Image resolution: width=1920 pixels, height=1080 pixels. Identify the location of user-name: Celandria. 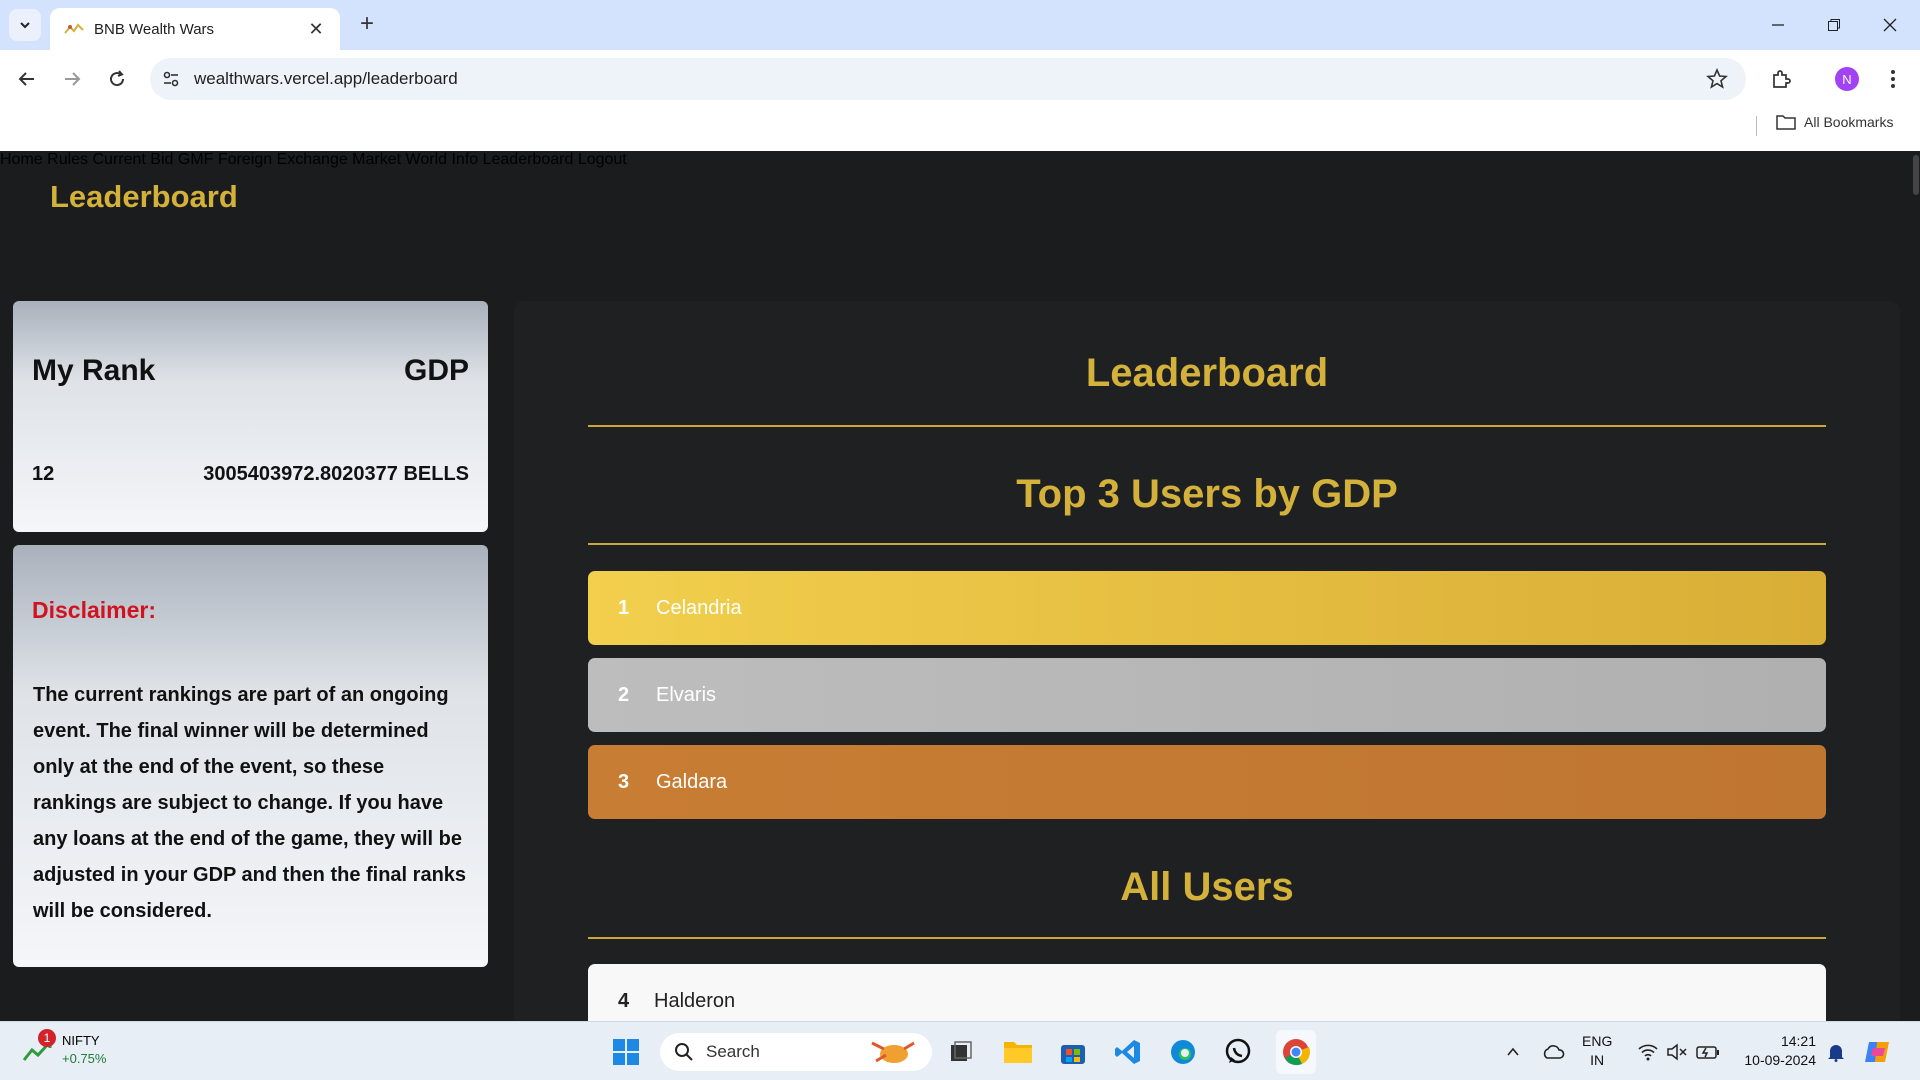
(699, 607).